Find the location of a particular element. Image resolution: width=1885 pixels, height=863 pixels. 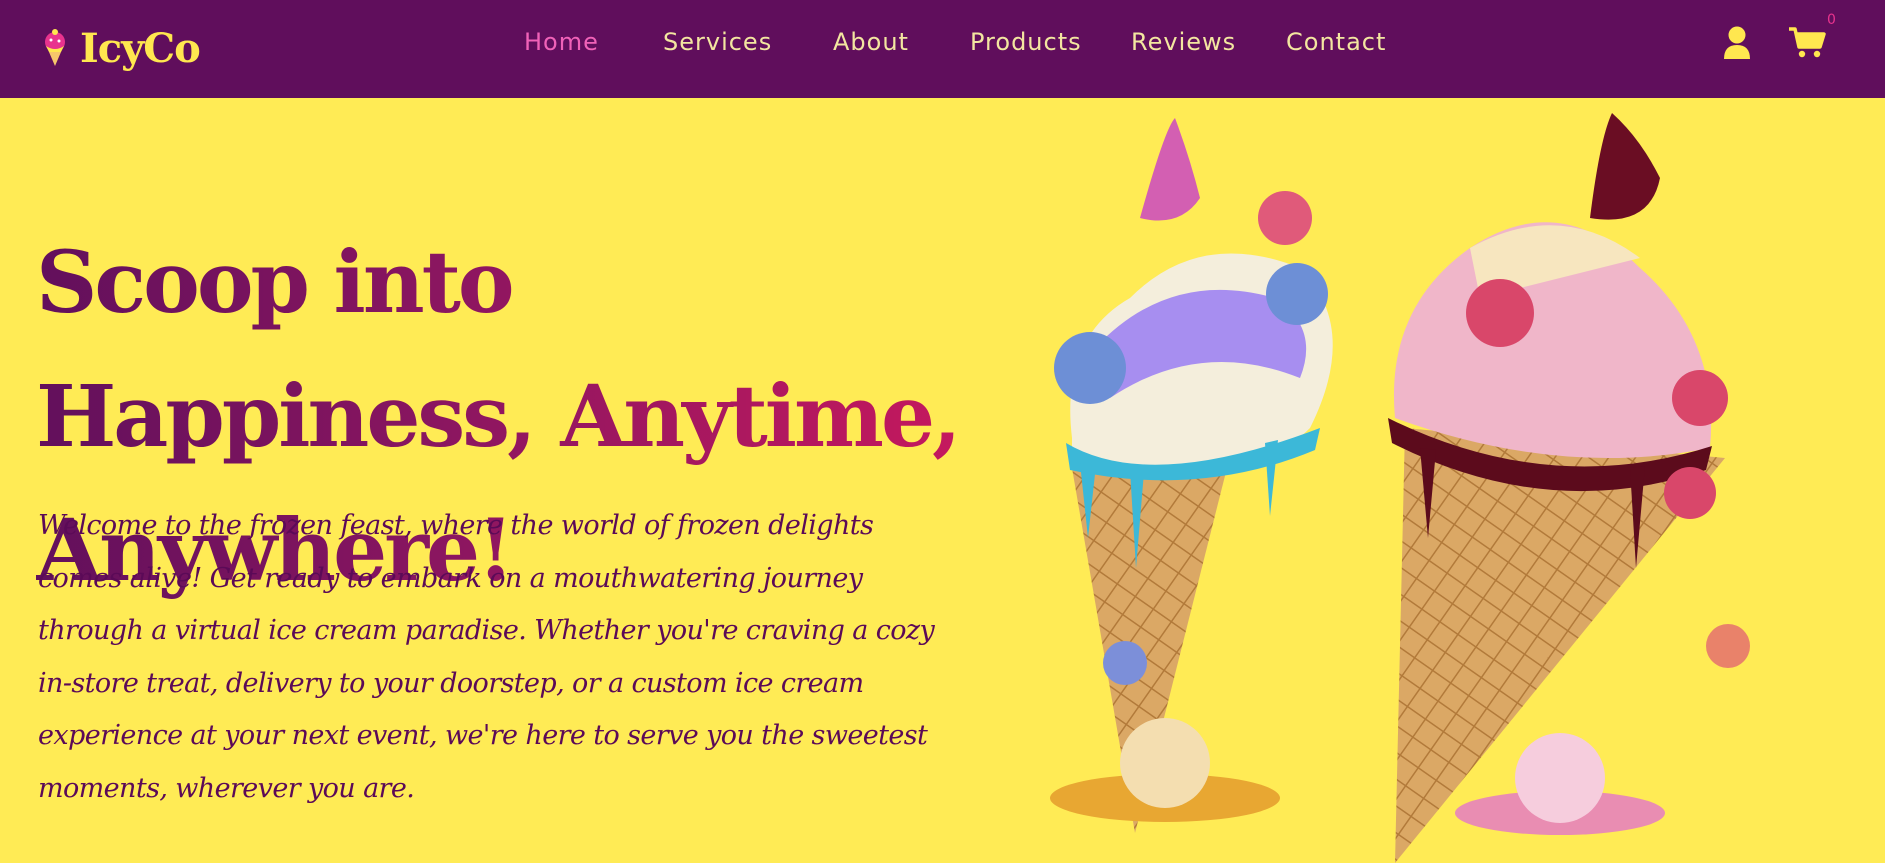

cart-count-badge: 0 is located at coordinates (1831, 20).